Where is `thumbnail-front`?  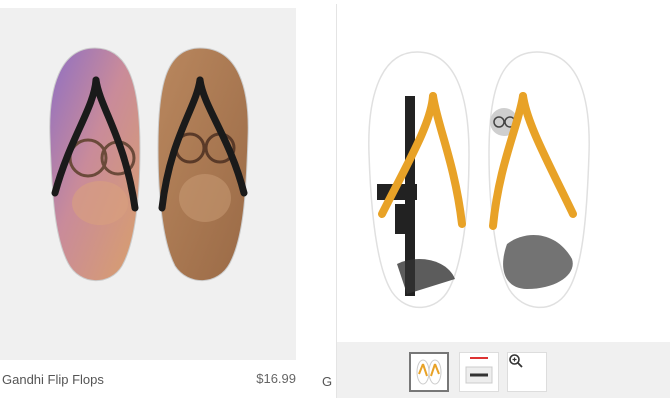 thumbnail-front is located at coordinates (429, 372).